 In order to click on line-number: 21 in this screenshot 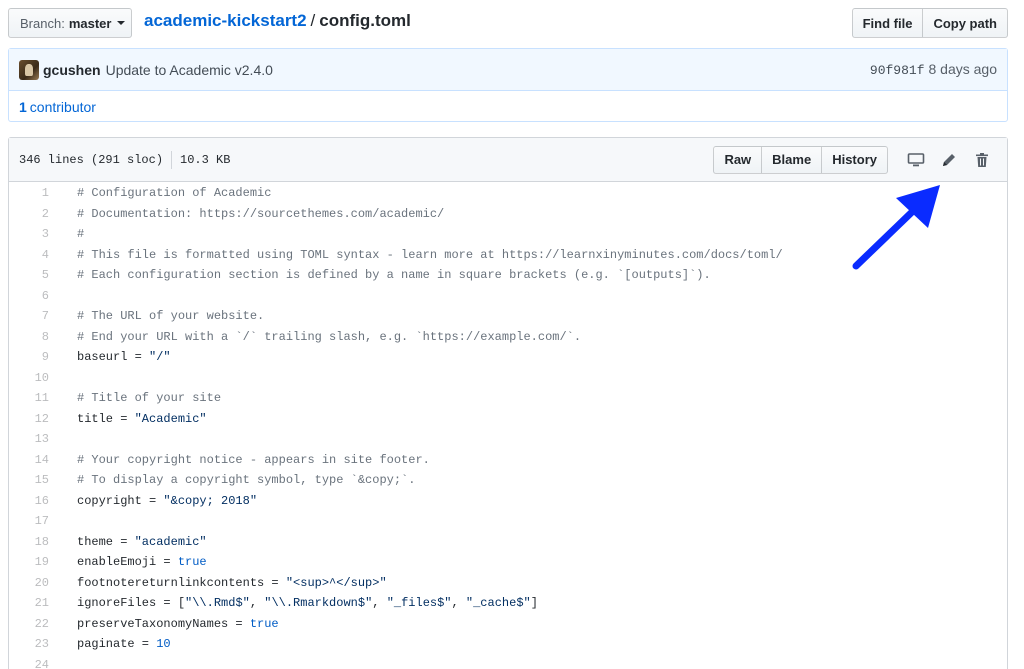, I will do `click(34, 603)`.